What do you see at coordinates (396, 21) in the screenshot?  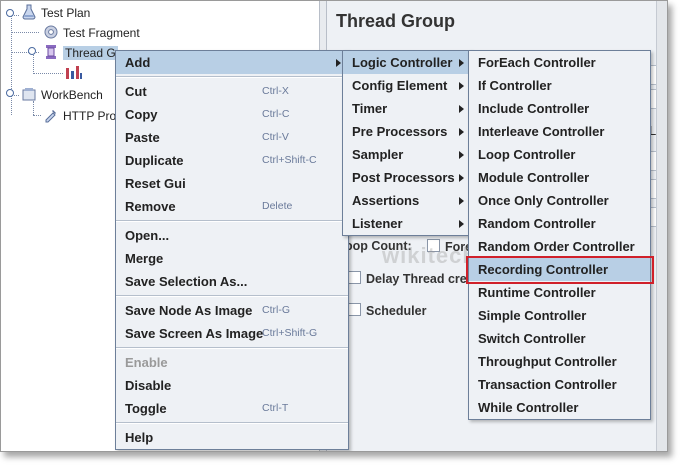 I see `page-title: Thread Group` at bounding box center [396, 21].